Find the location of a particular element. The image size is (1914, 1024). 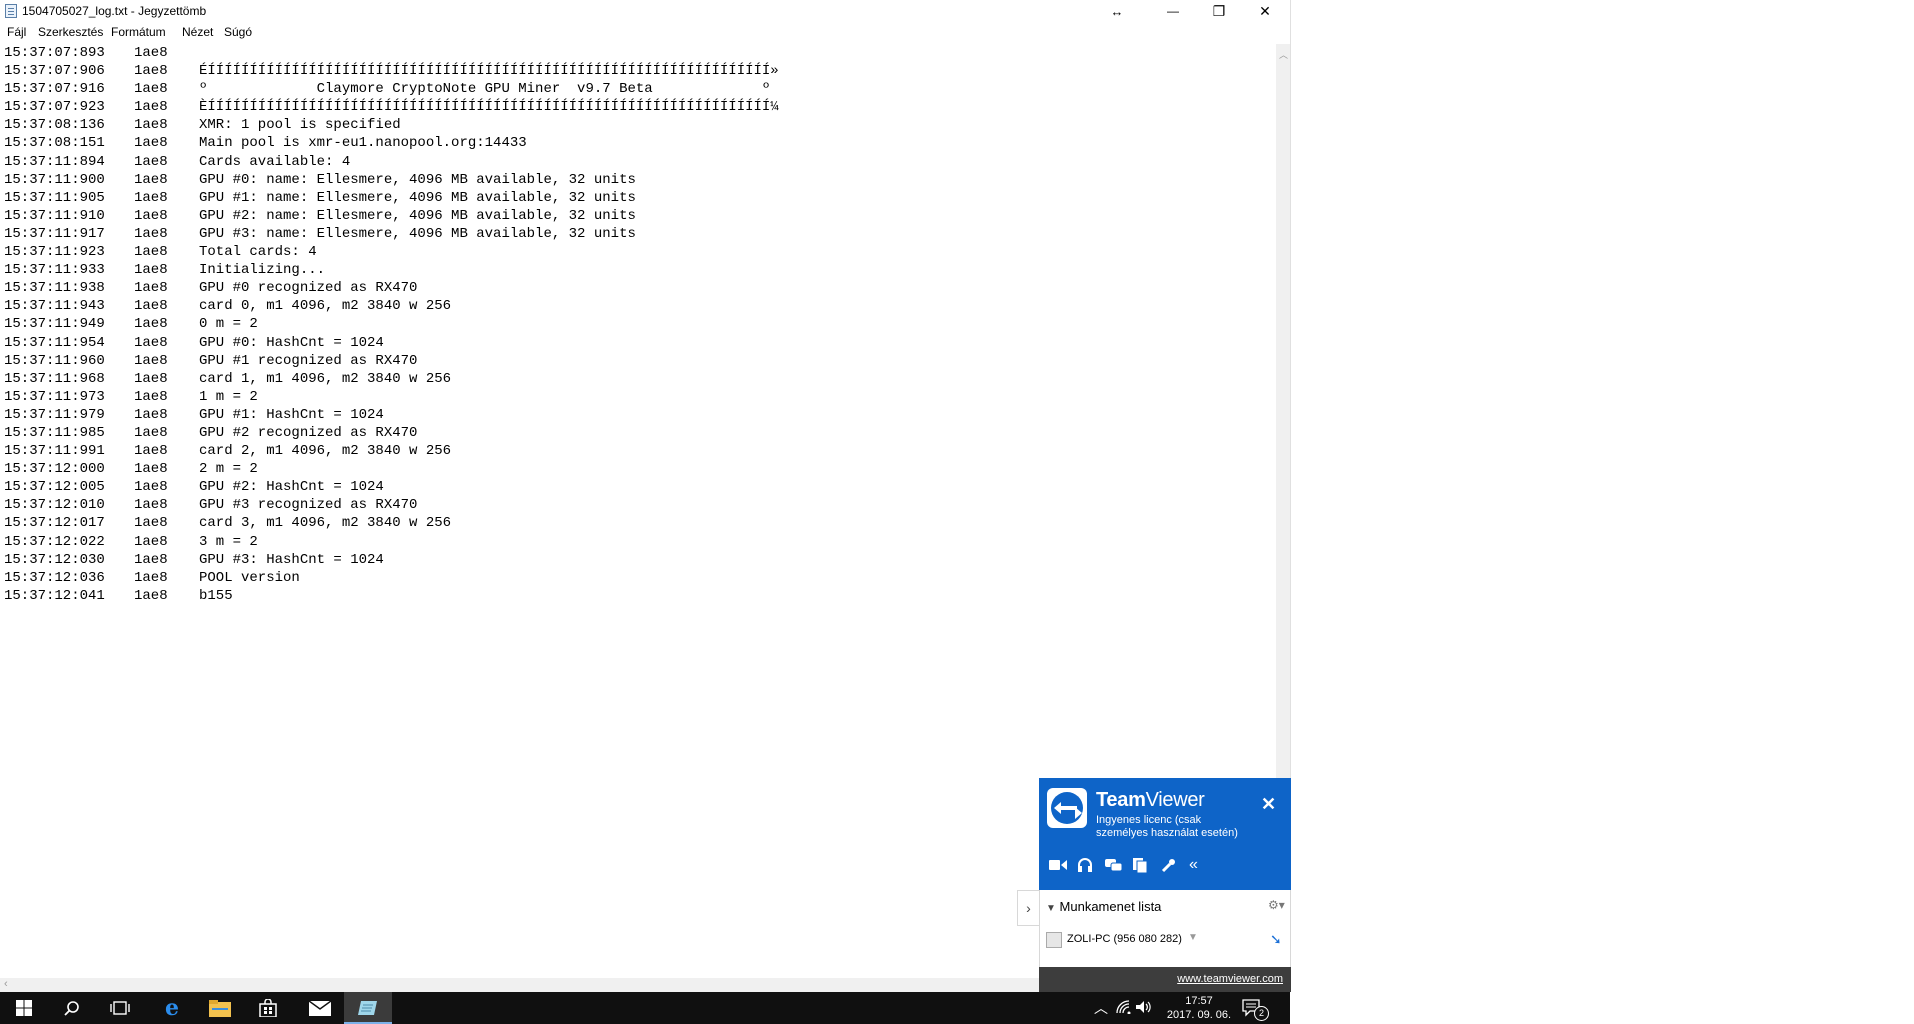

resize-icon: ↔ is located at coordinates (1117, 11).